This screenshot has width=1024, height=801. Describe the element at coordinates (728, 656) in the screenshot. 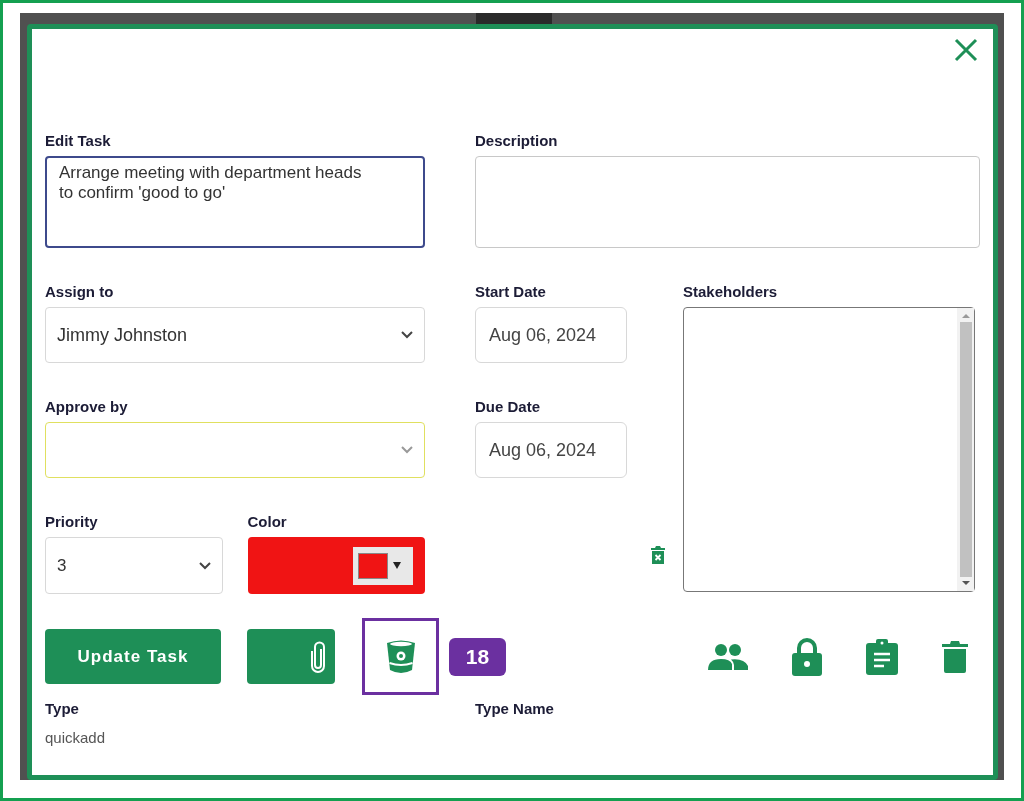

I see `people-icon` at that location.